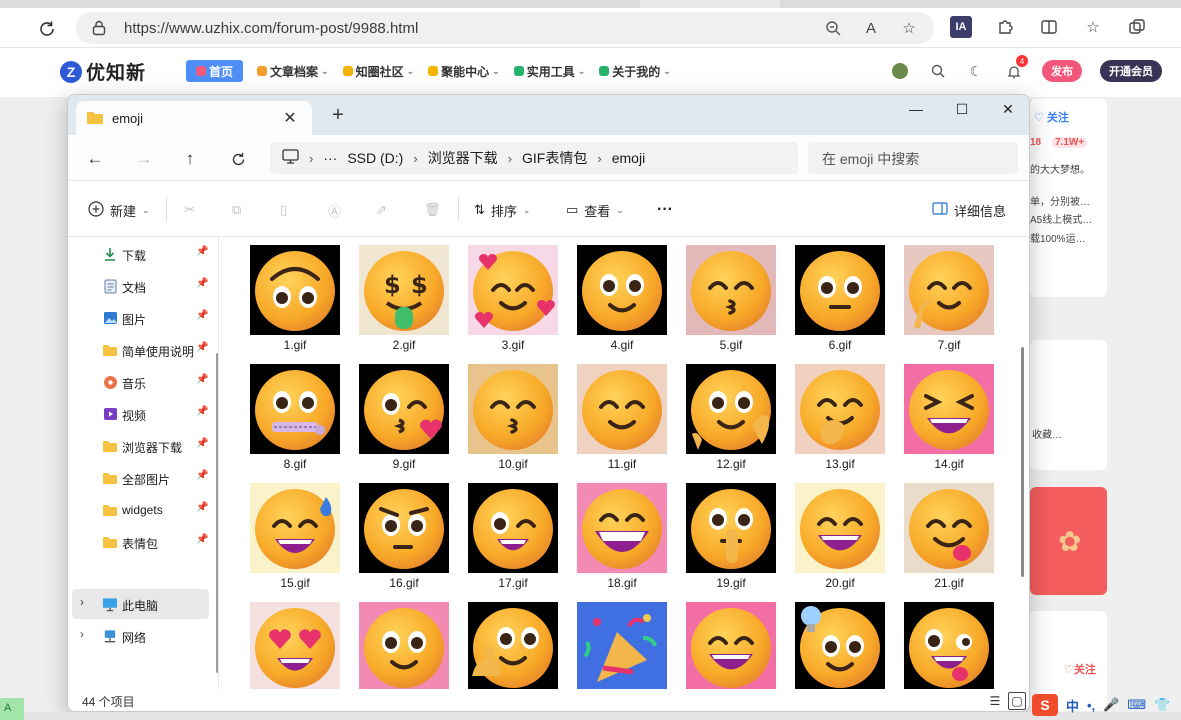  I want to click on details-view-icon: ☰, so click(995, 701).